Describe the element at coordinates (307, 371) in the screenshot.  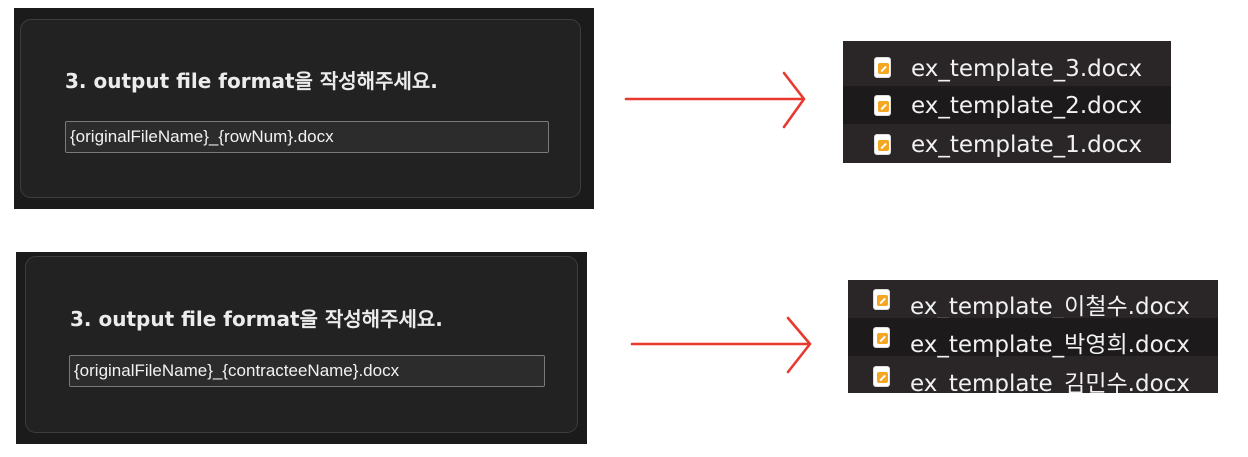
I see `output-format-input: {originalFileName}_{contracteeName}.docx` at that location.